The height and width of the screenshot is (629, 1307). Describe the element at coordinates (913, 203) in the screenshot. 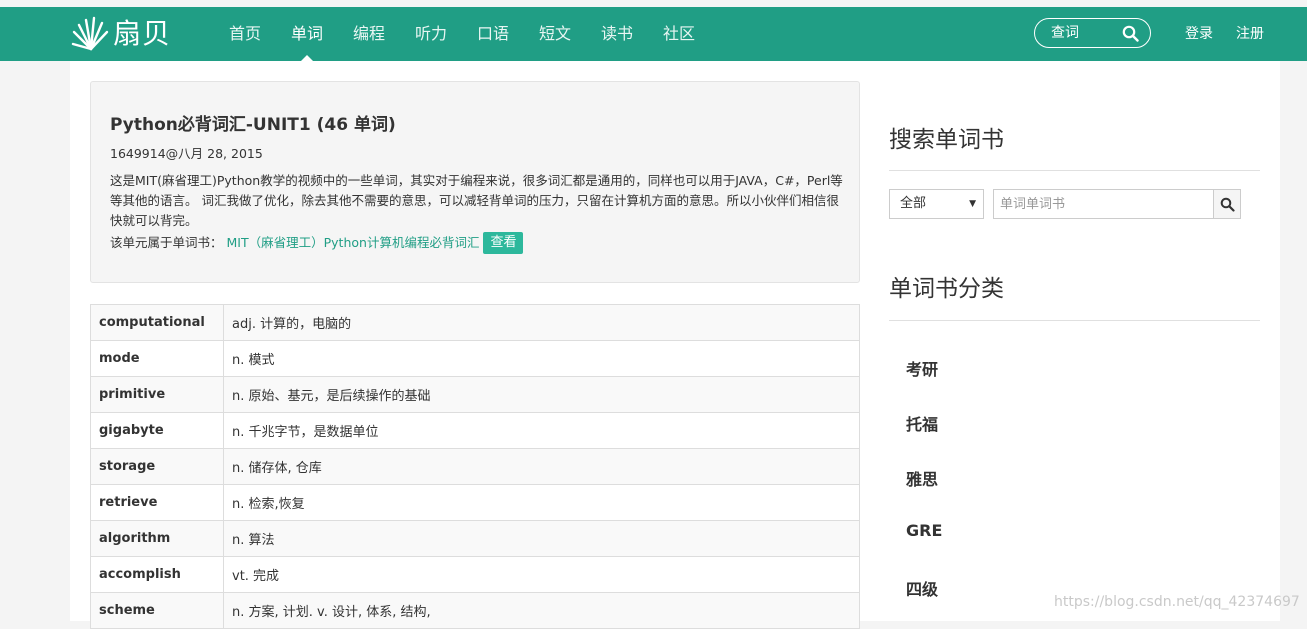

I see `scope-select-value: 全部` at that location.